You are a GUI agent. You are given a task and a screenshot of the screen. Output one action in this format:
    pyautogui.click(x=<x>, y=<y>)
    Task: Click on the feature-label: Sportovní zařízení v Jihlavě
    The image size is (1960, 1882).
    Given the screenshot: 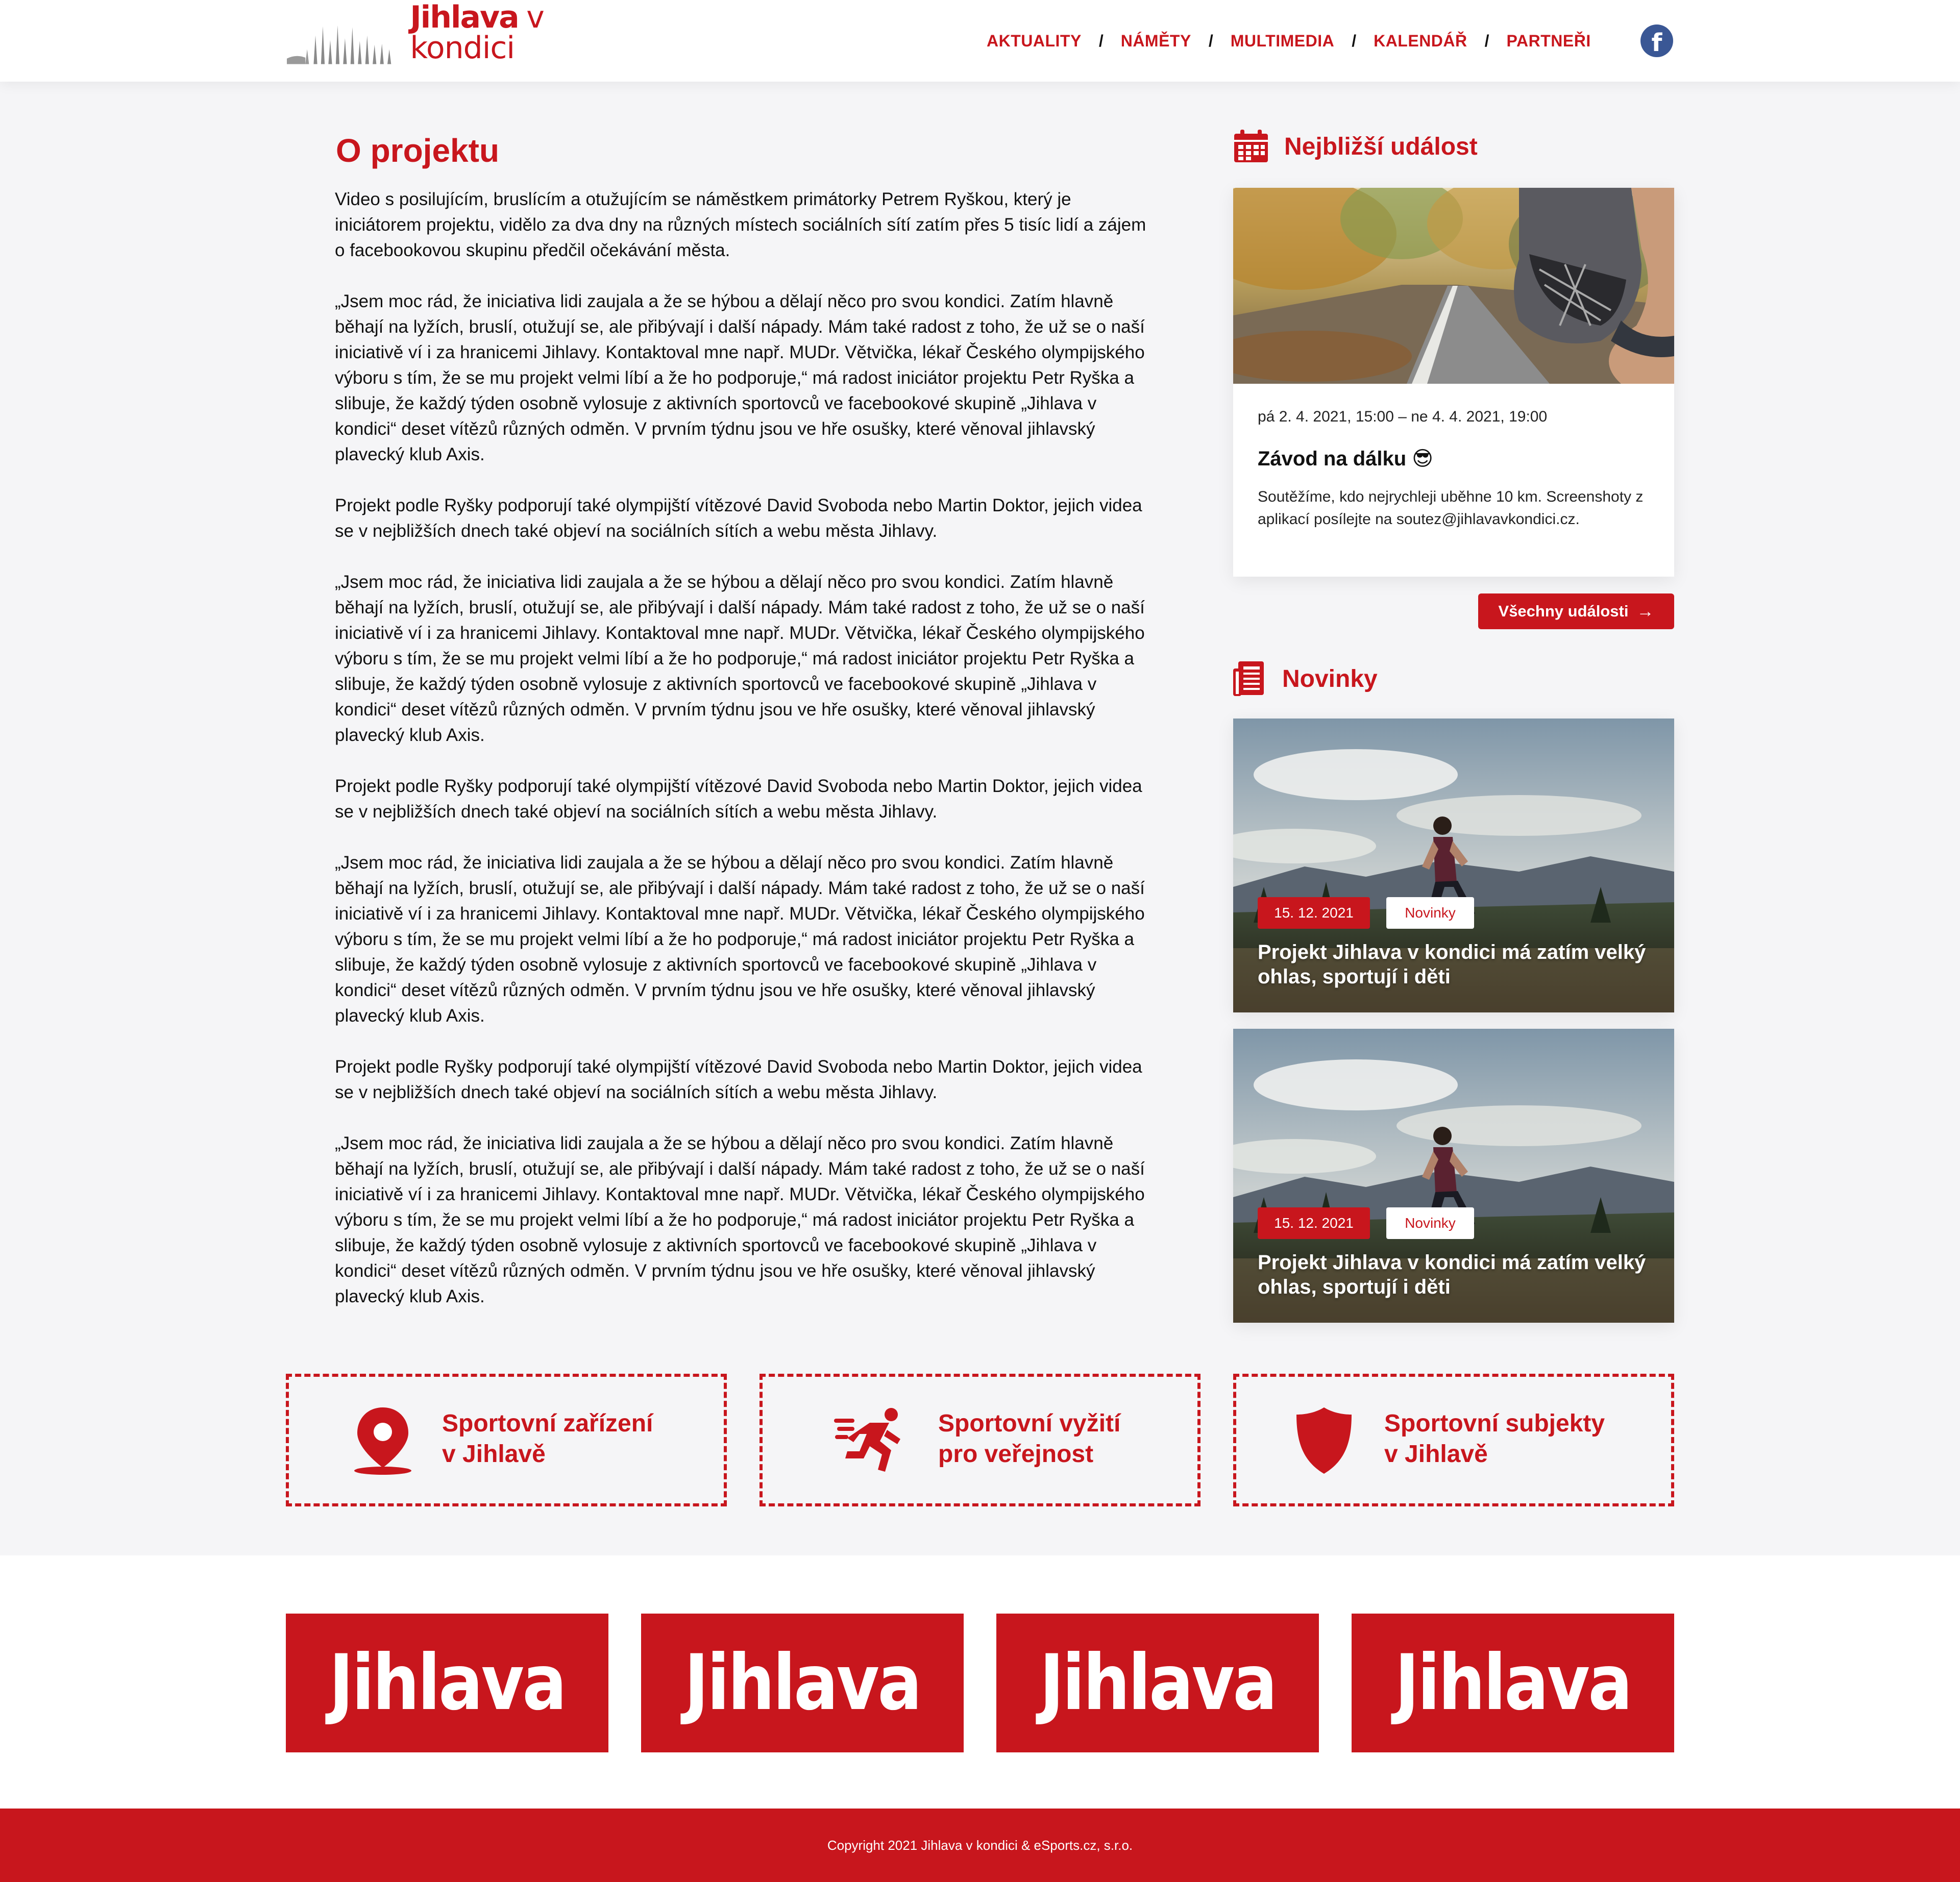 What is the action you would take?
    pyautogui.click(x=547, y=1439)
    